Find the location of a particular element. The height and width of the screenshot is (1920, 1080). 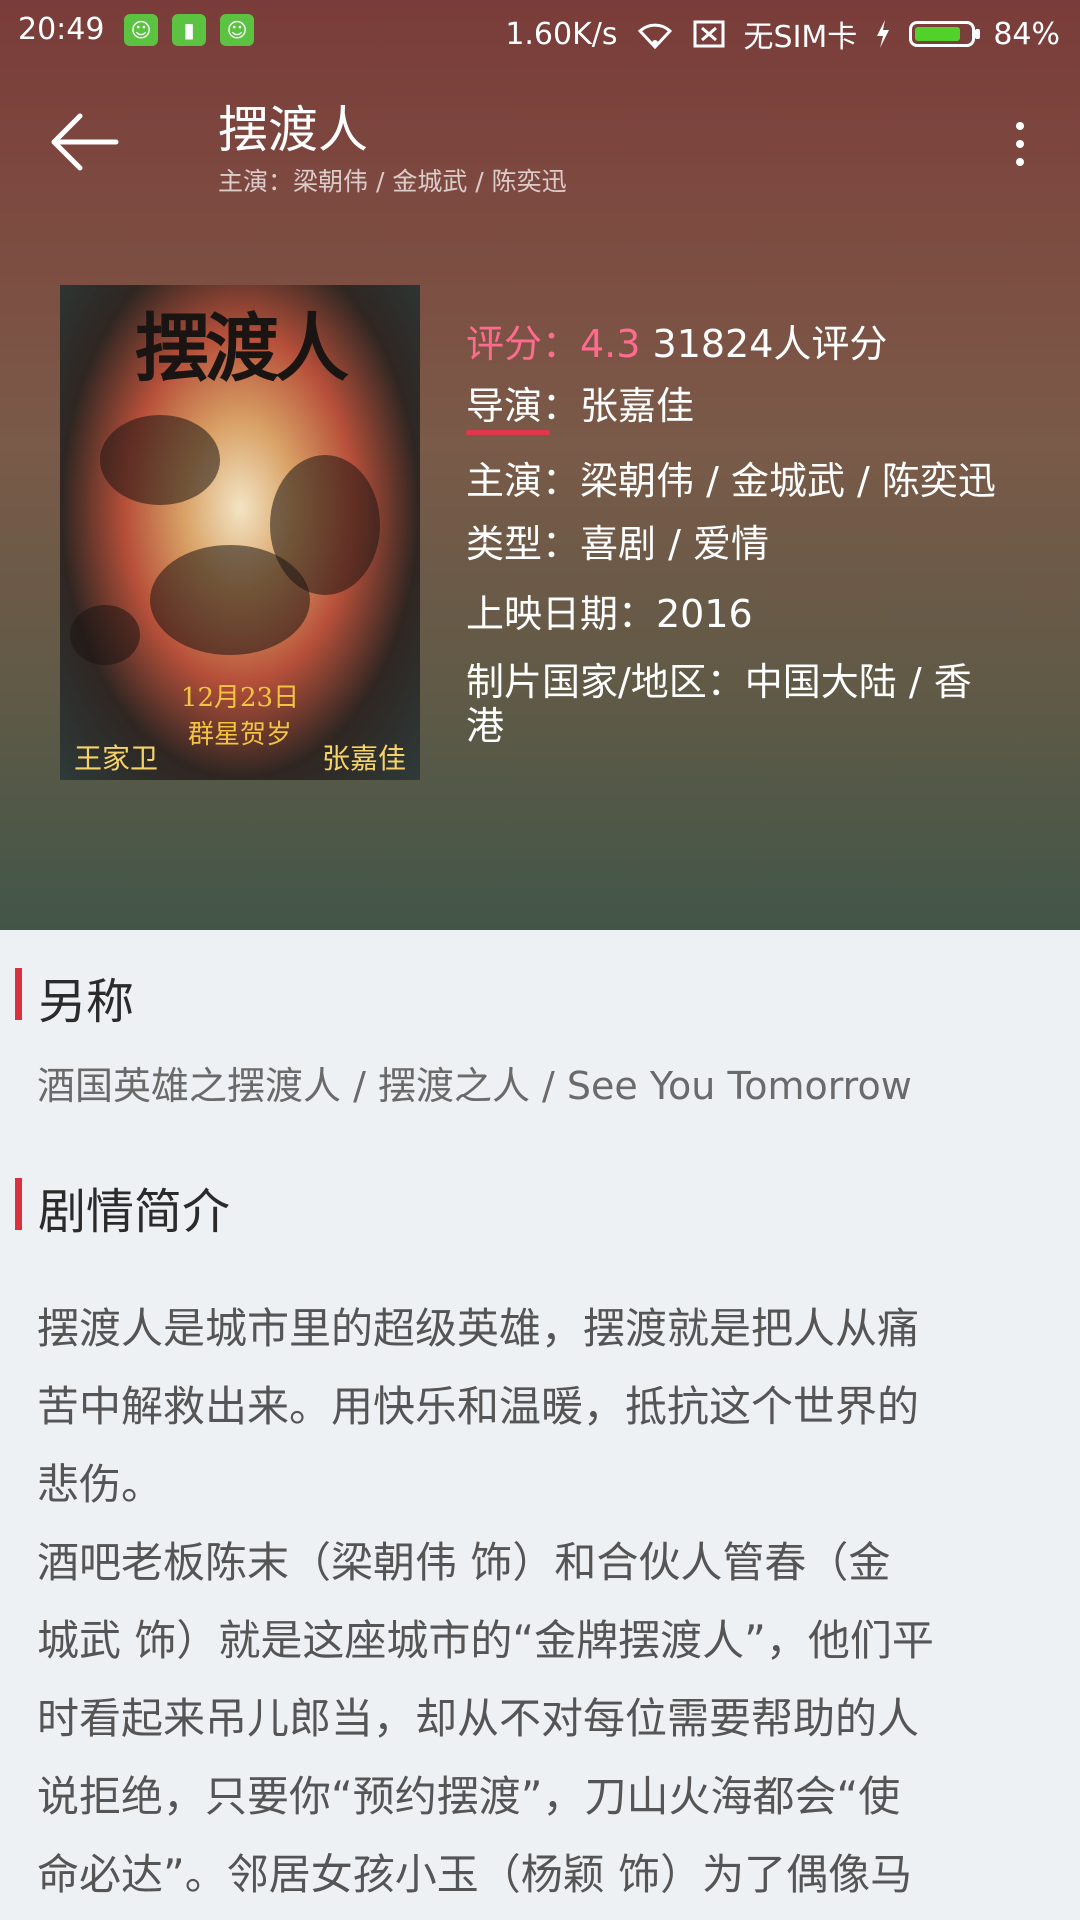

rating-count: 31824人评分 is located at coordinates (770, 344).